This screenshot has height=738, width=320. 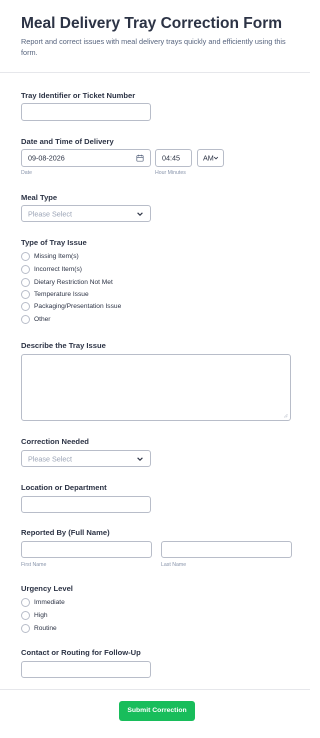 I want to click on form-title: Meal Delivery Tray Correction Form, so click(x=152, y=23).